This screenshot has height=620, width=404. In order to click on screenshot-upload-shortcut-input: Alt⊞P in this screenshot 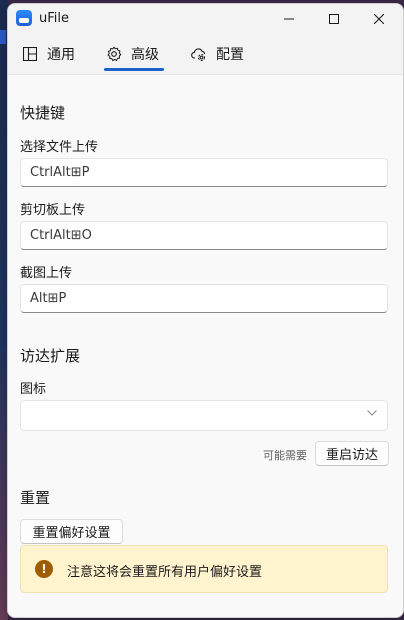, I will do `click(204, 298)`.